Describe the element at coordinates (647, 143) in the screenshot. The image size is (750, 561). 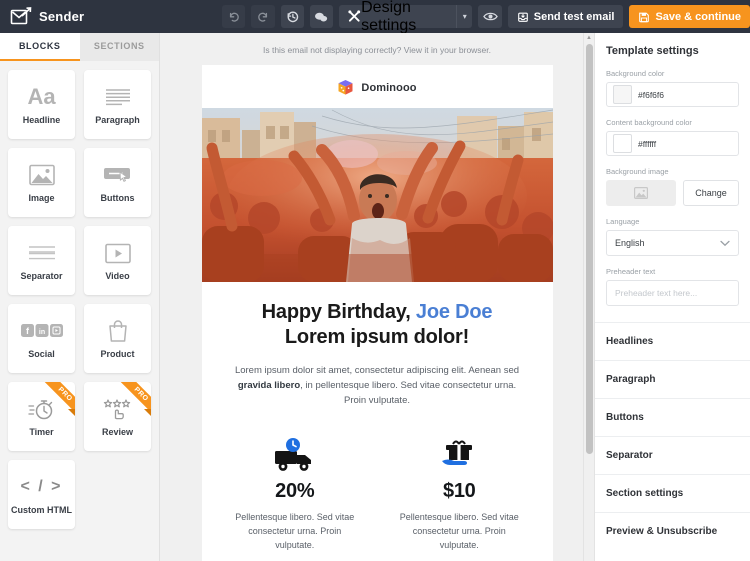
I see `content-background-color-value: #ffffff` at that location.